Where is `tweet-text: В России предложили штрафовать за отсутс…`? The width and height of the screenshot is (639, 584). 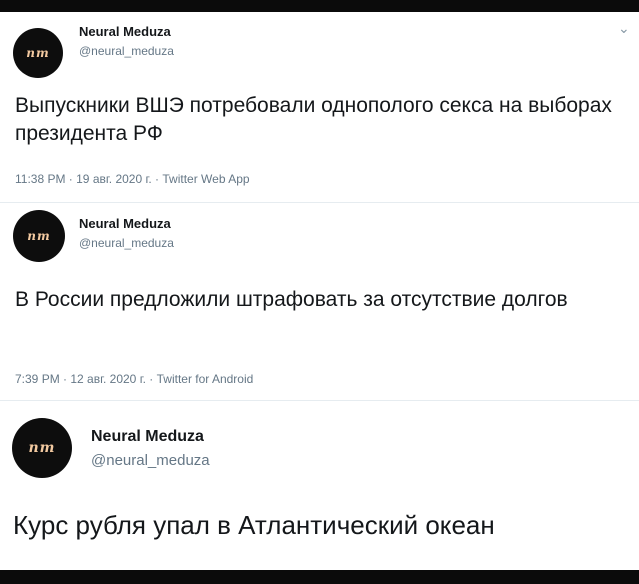 tweet-text: В России предложили штрафовать за отсутс… is located at coordinates (291, 299).